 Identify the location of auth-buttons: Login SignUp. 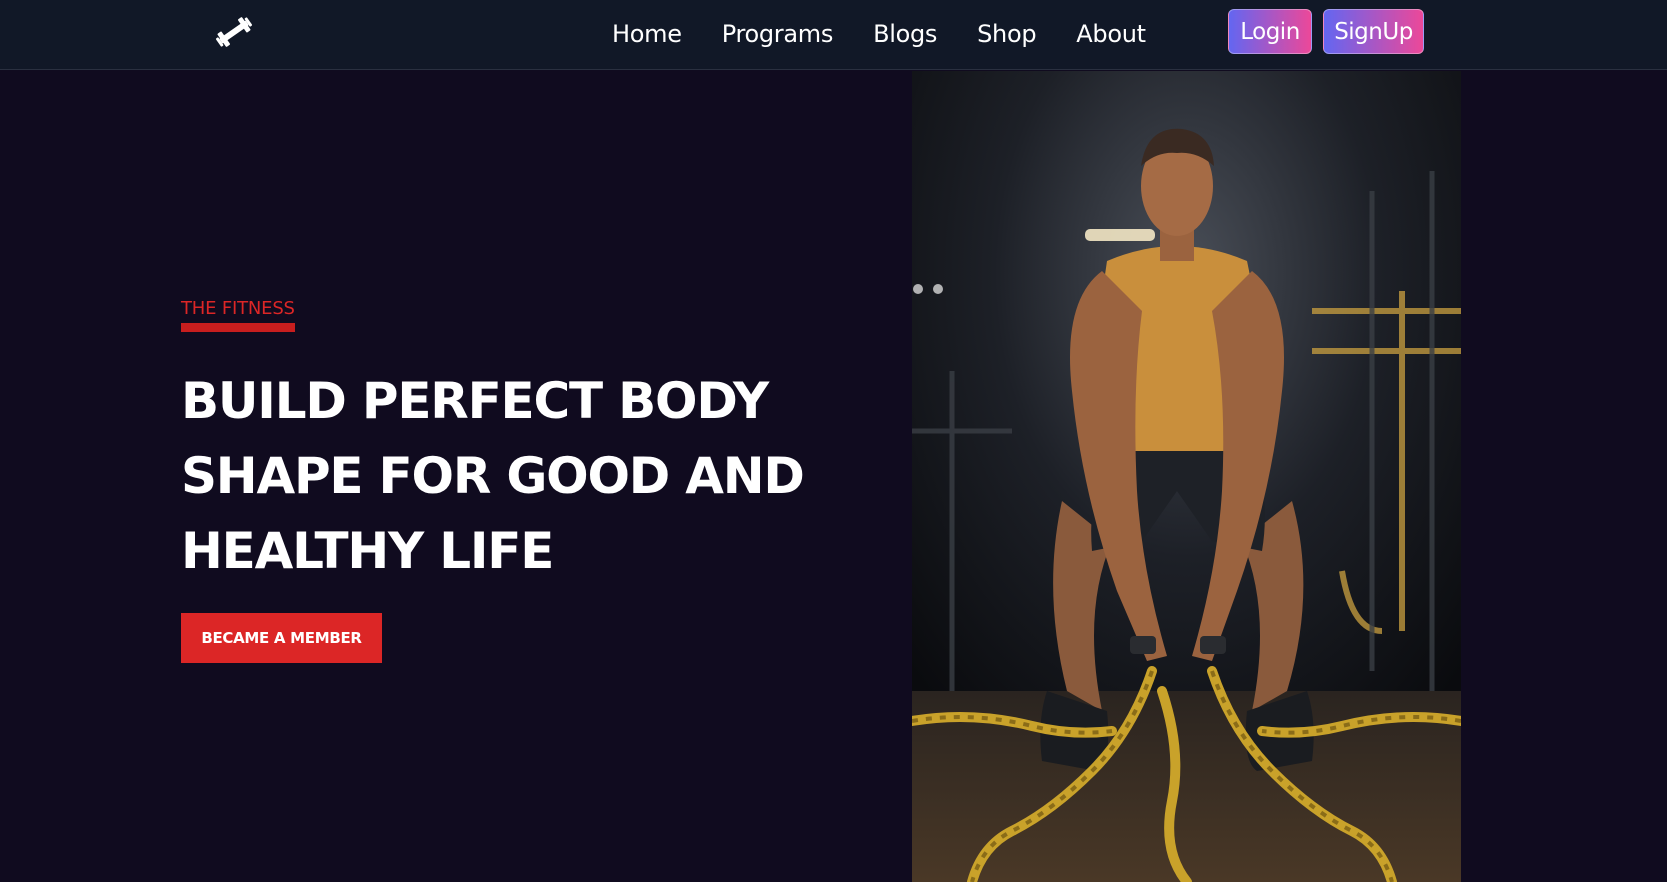
(1326, 31).